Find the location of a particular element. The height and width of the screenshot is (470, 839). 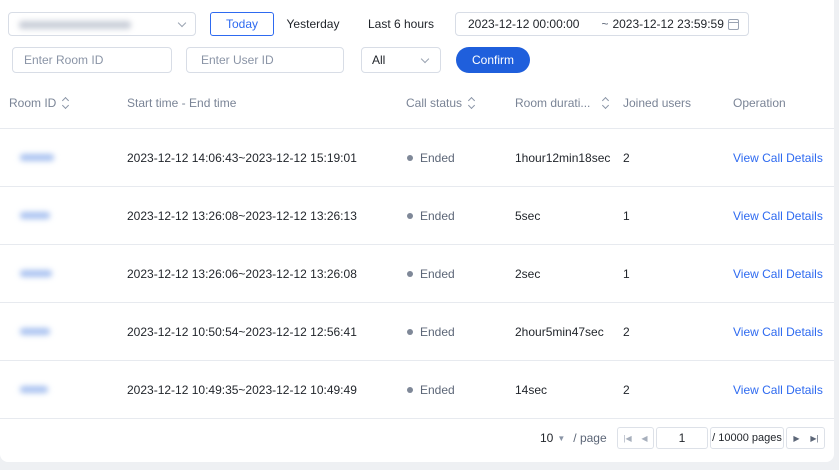

current-page: 1 is located at coordinates (682, 438).